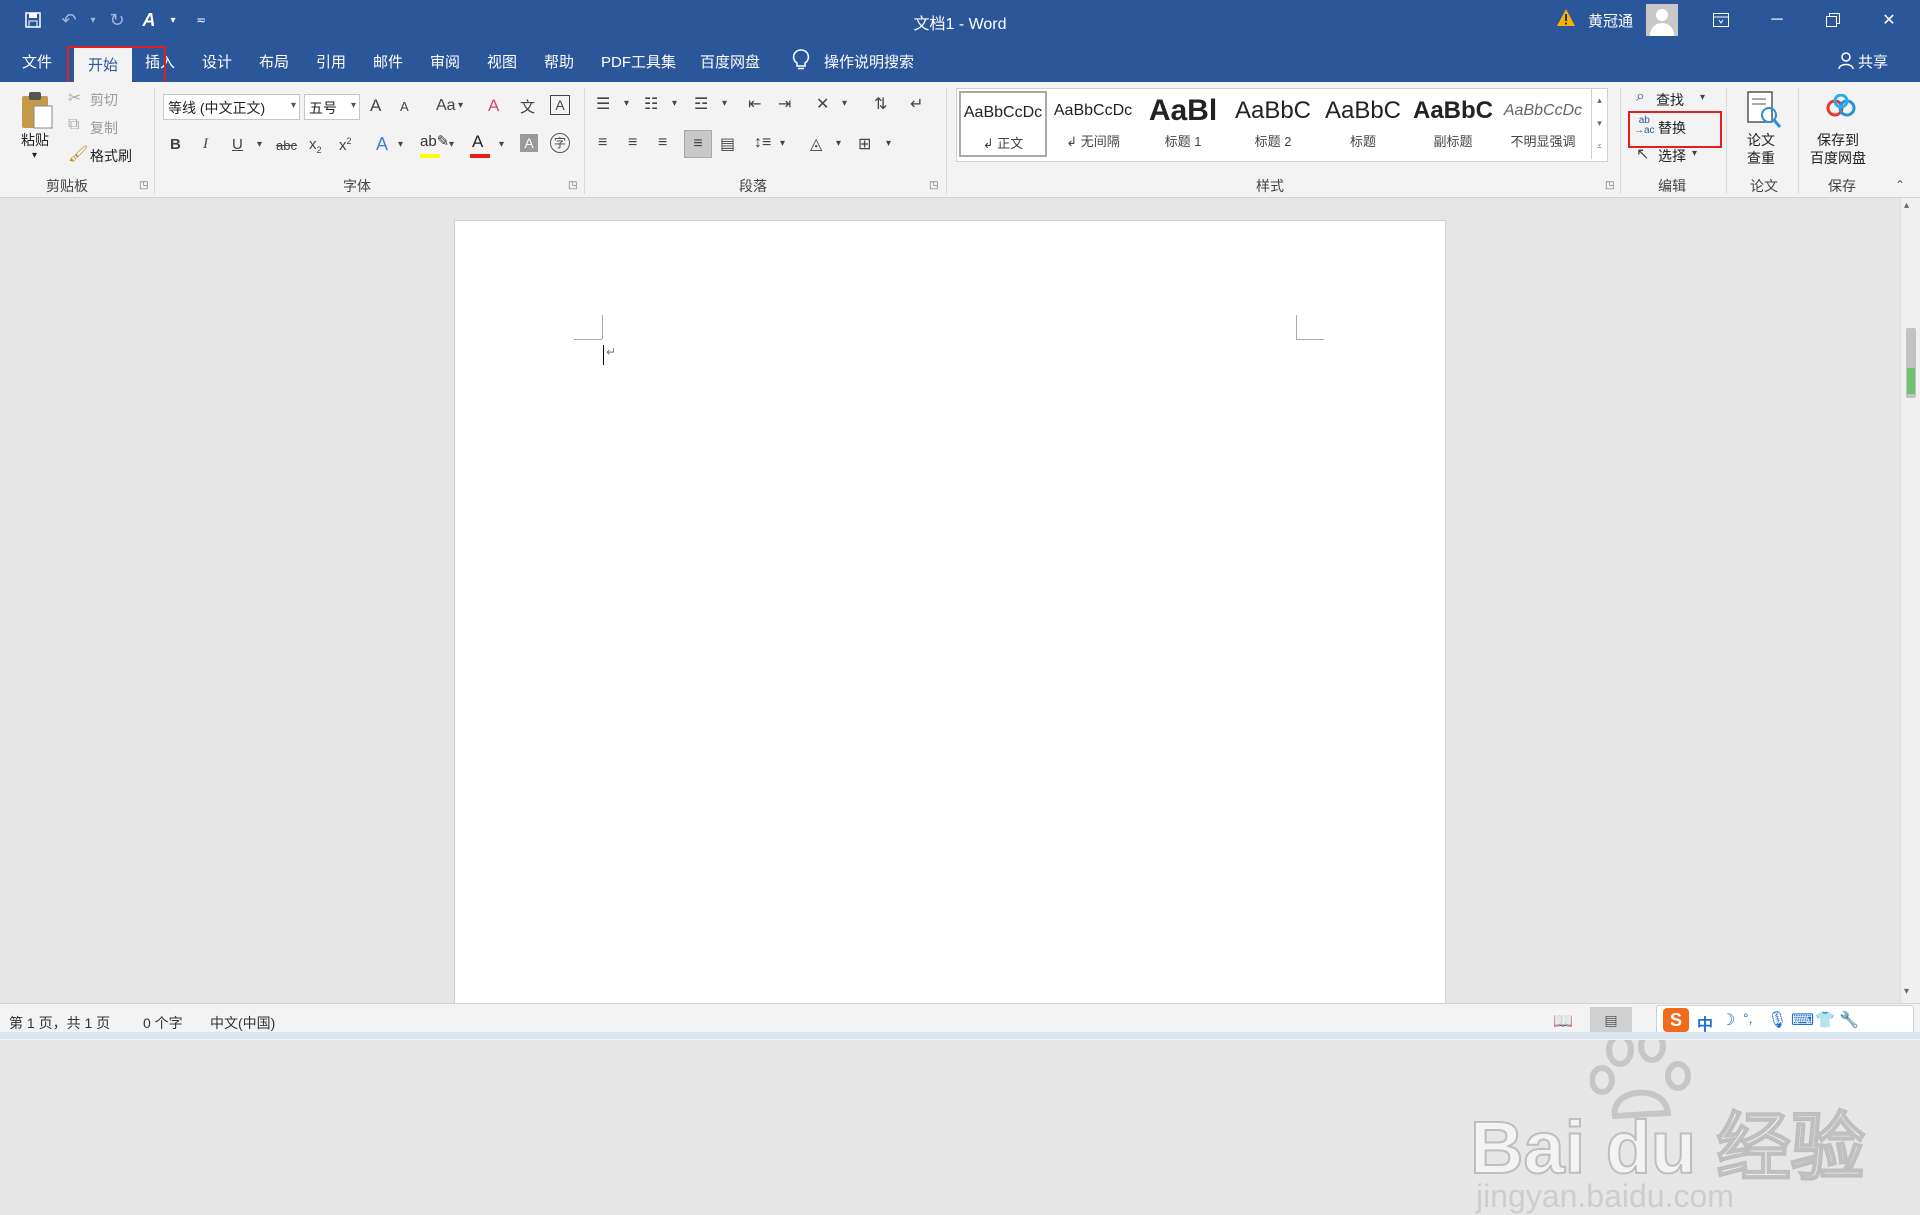 Image resolution: width=1920 pixels, height=1215 pixels. I want to click on restore-icon, so click(1833, 20).